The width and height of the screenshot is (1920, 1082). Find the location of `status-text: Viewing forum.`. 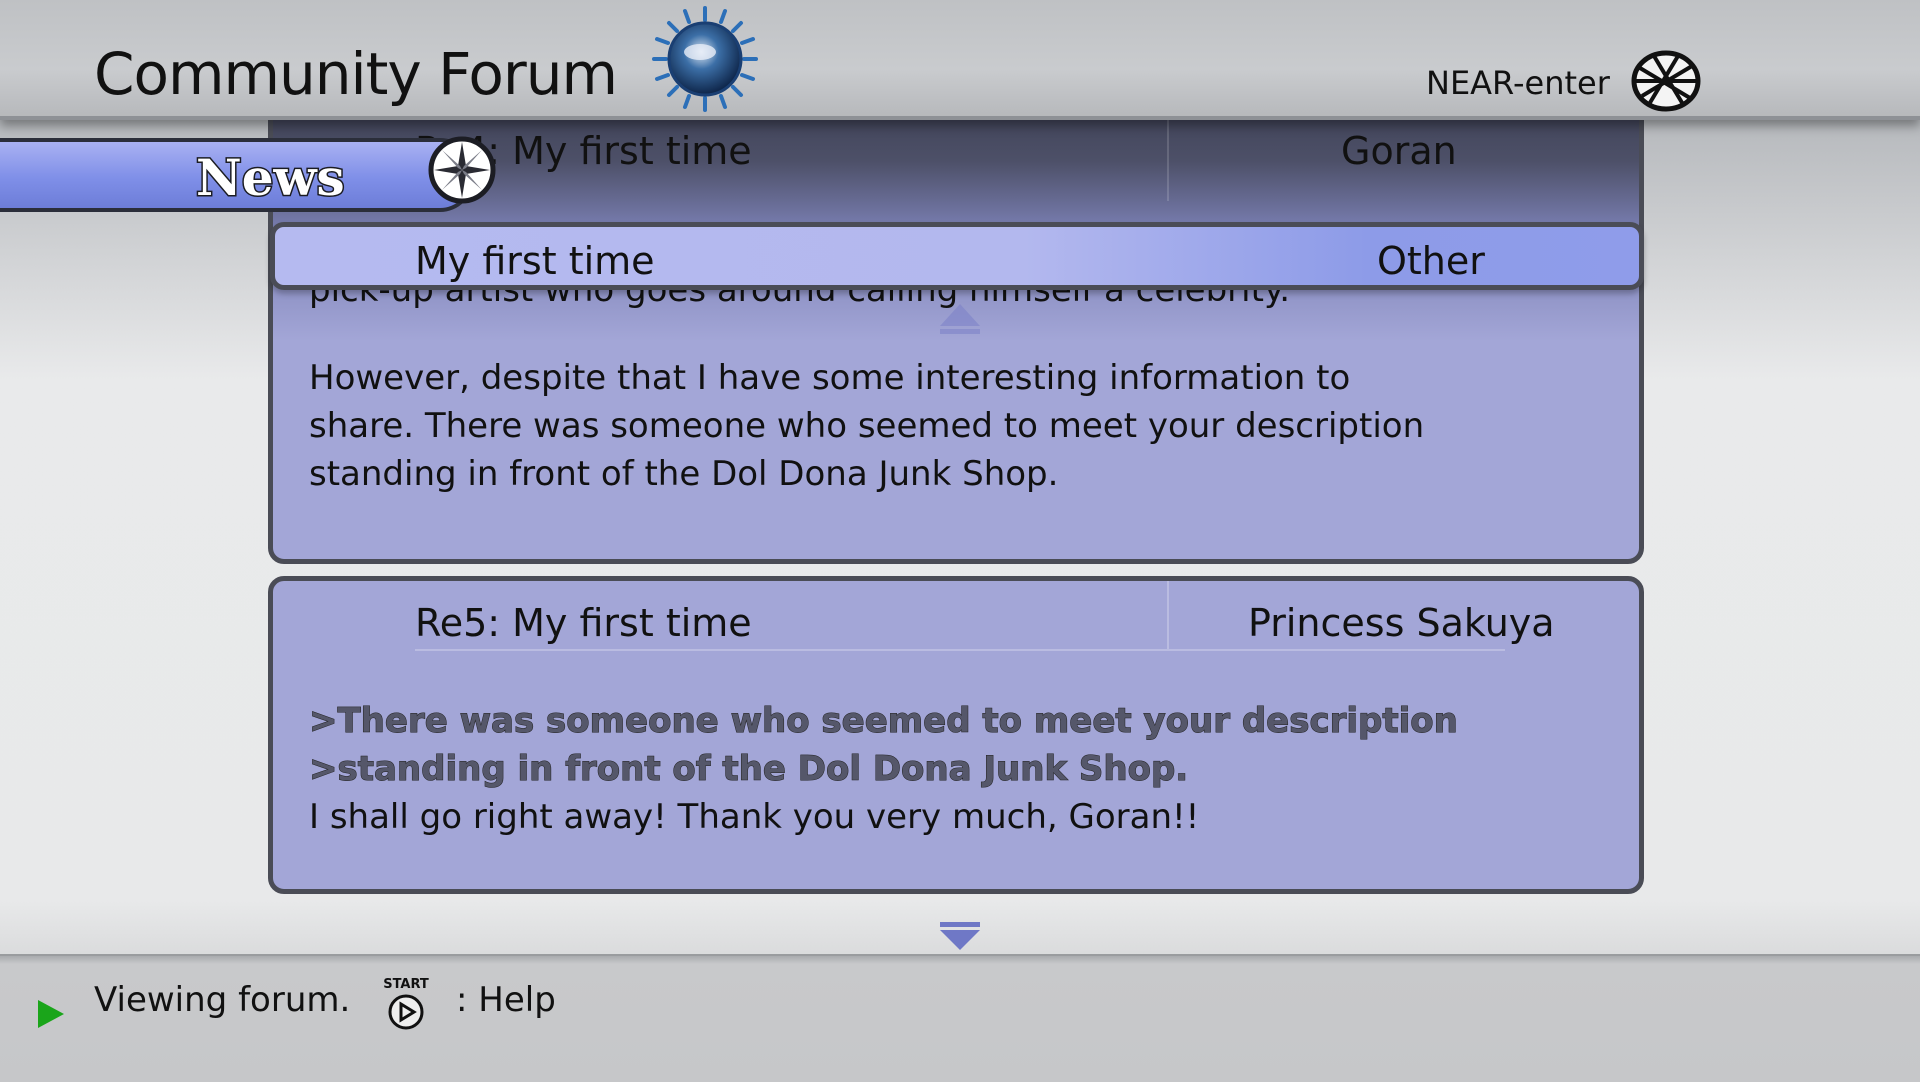

status-text: Viewing forum. is located at coordinates (222, 1000).